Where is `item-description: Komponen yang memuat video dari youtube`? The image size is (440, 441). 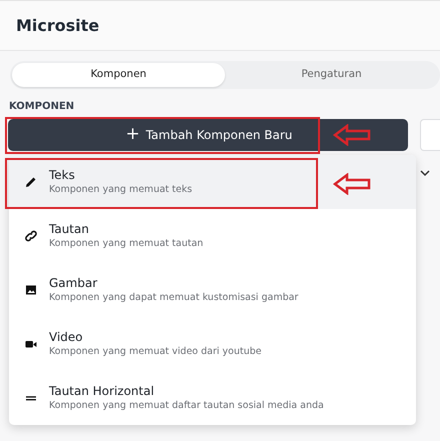
item-description: Komponen yang memuat video dari youtube is located at coordinates (155, 351).